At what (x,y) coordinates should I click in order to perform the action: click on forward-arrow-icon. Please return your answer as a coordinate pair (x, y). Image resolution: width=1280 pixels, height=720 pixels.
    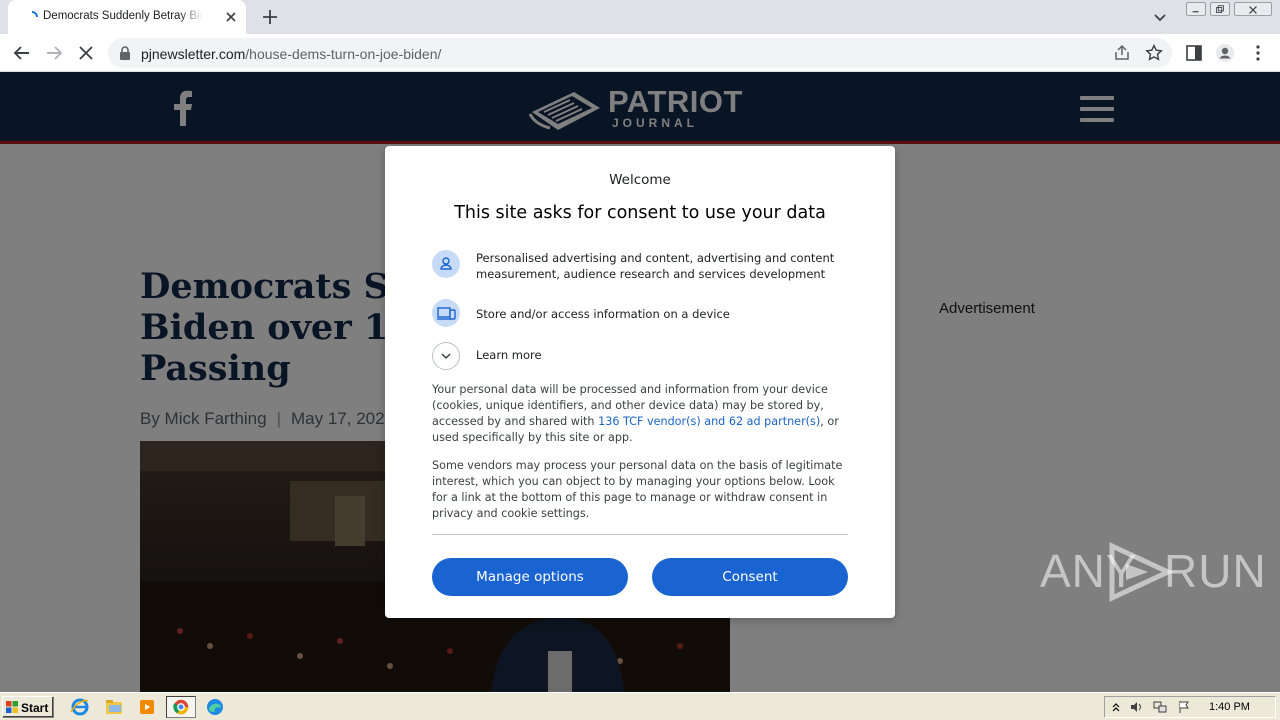
    Looking at the image, I should click on (54, 53).